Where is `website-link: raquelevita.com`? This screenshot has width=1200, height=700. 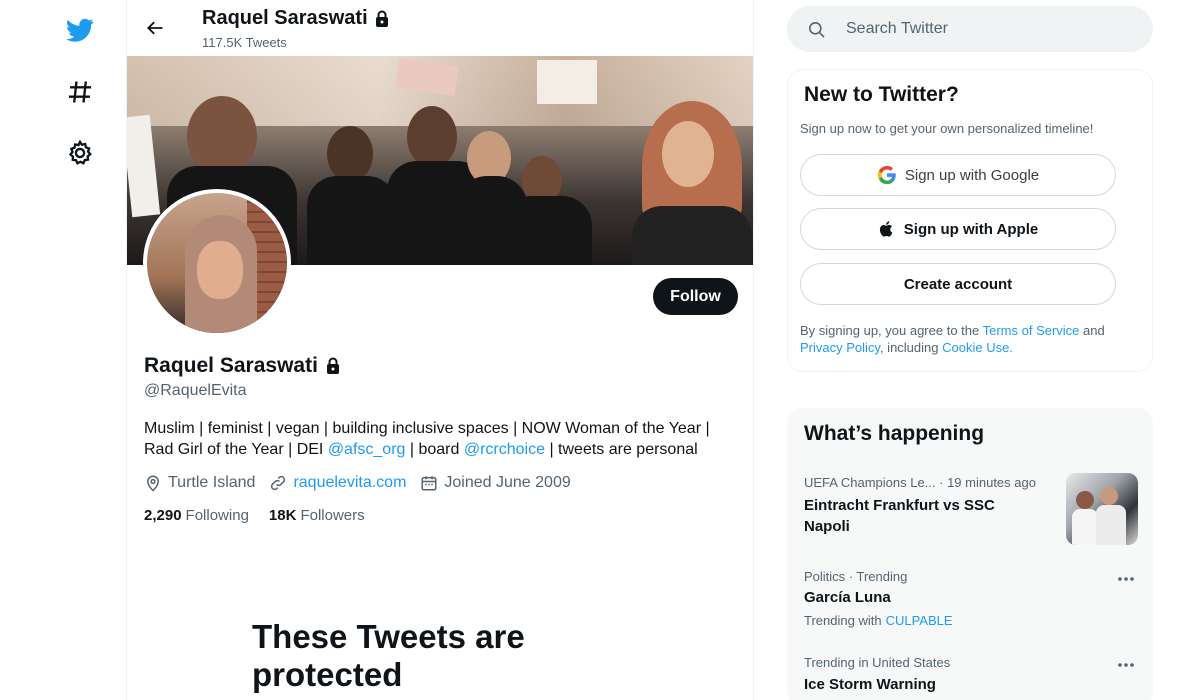 website-link: raquelevita.com is located at coordinates (349, 483).